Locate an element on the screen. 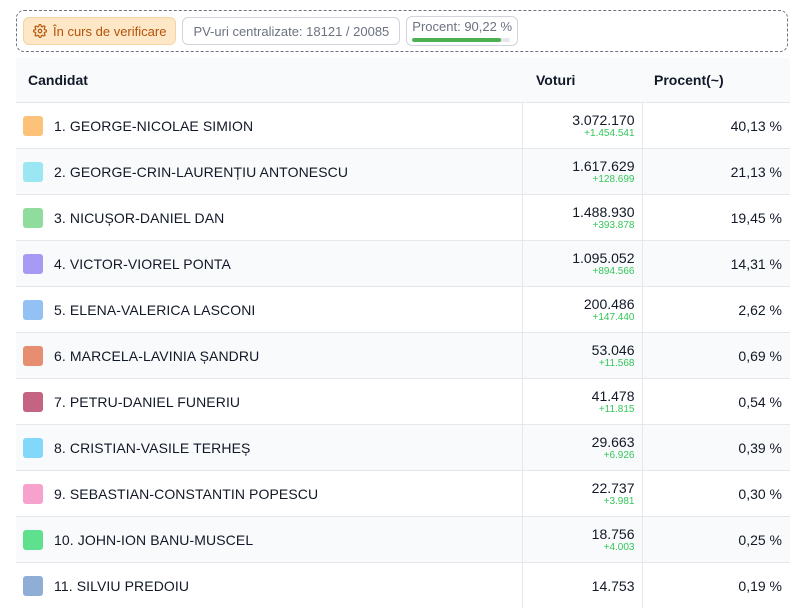 The height and width of the screenshot is (608, 800). progress-bar is located at coordinates (461, 40).